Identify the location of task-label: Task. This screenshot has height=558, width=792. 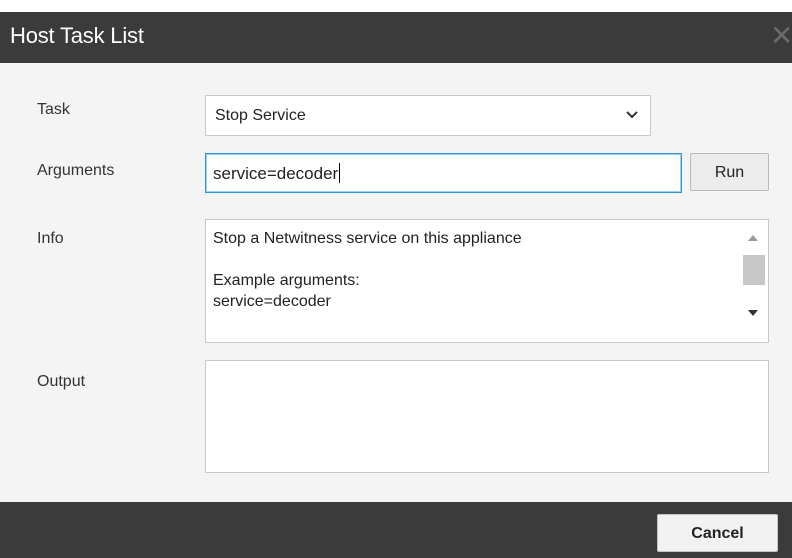
(53, 109).